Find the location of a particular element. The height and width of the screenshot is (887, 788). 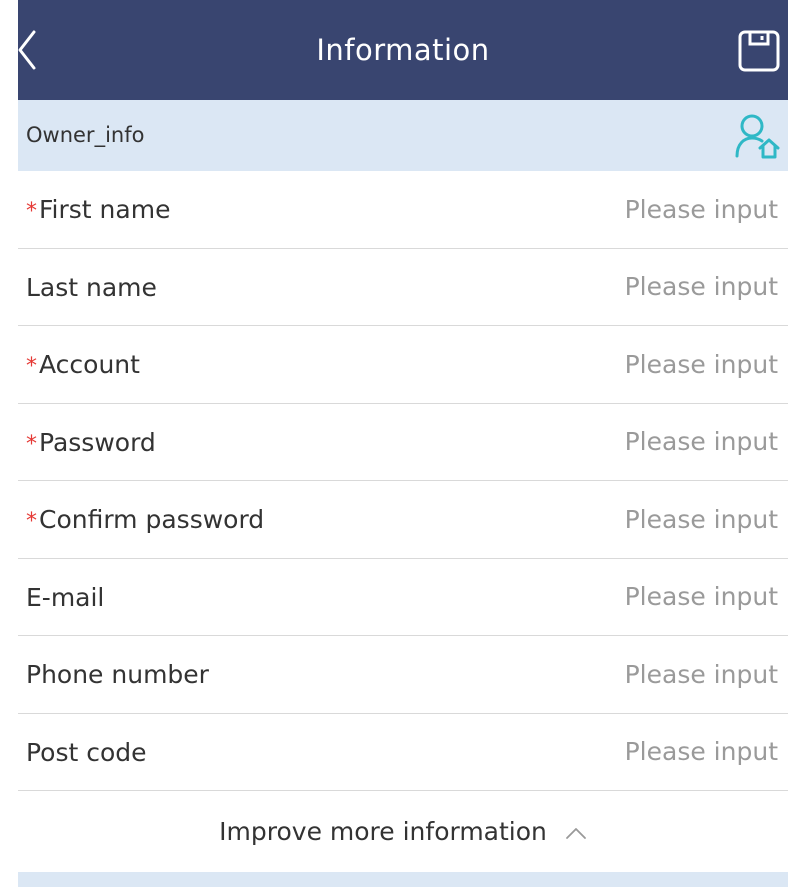

password-input is located at coordinates (628, 441).